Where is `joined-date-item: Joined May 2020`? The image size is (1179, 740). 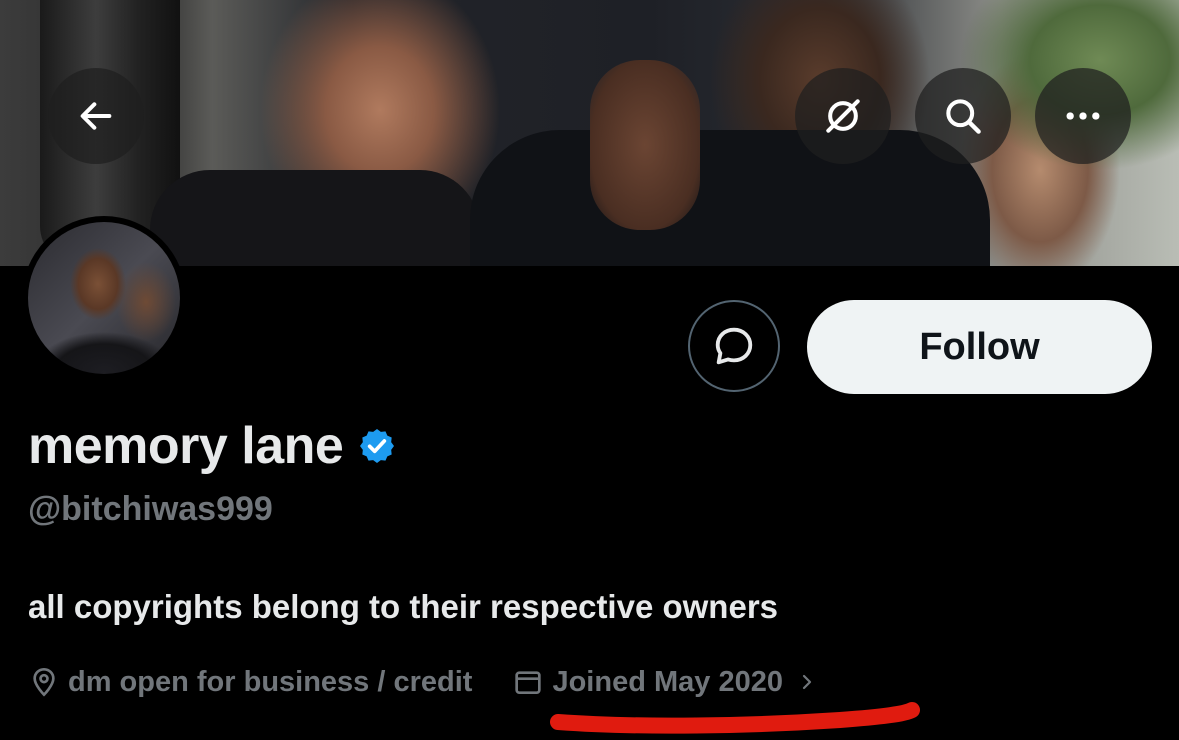 joined-date-item: Joined May 2020 is located at coordinates (668, 682).